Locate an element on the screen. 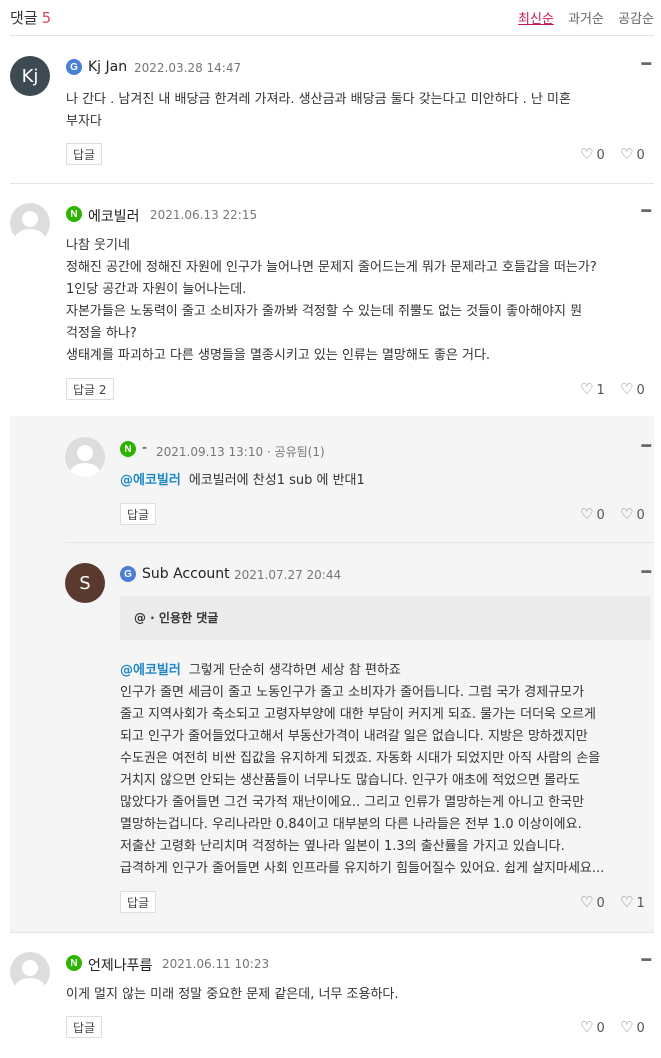 This screenshot has height=1058, width=661. comment-author: 언제나푸름 is located at coordinates (120, 965).